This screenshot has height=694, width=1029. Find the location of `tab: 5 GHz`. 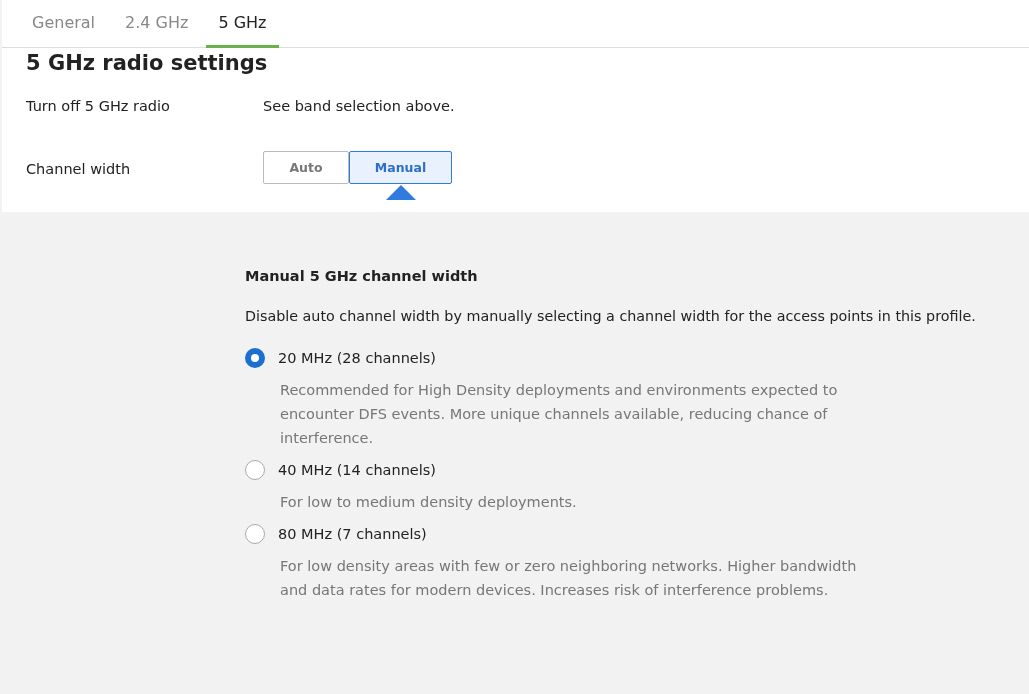

tab: 5 GHz is located at coordinates (242, 24).